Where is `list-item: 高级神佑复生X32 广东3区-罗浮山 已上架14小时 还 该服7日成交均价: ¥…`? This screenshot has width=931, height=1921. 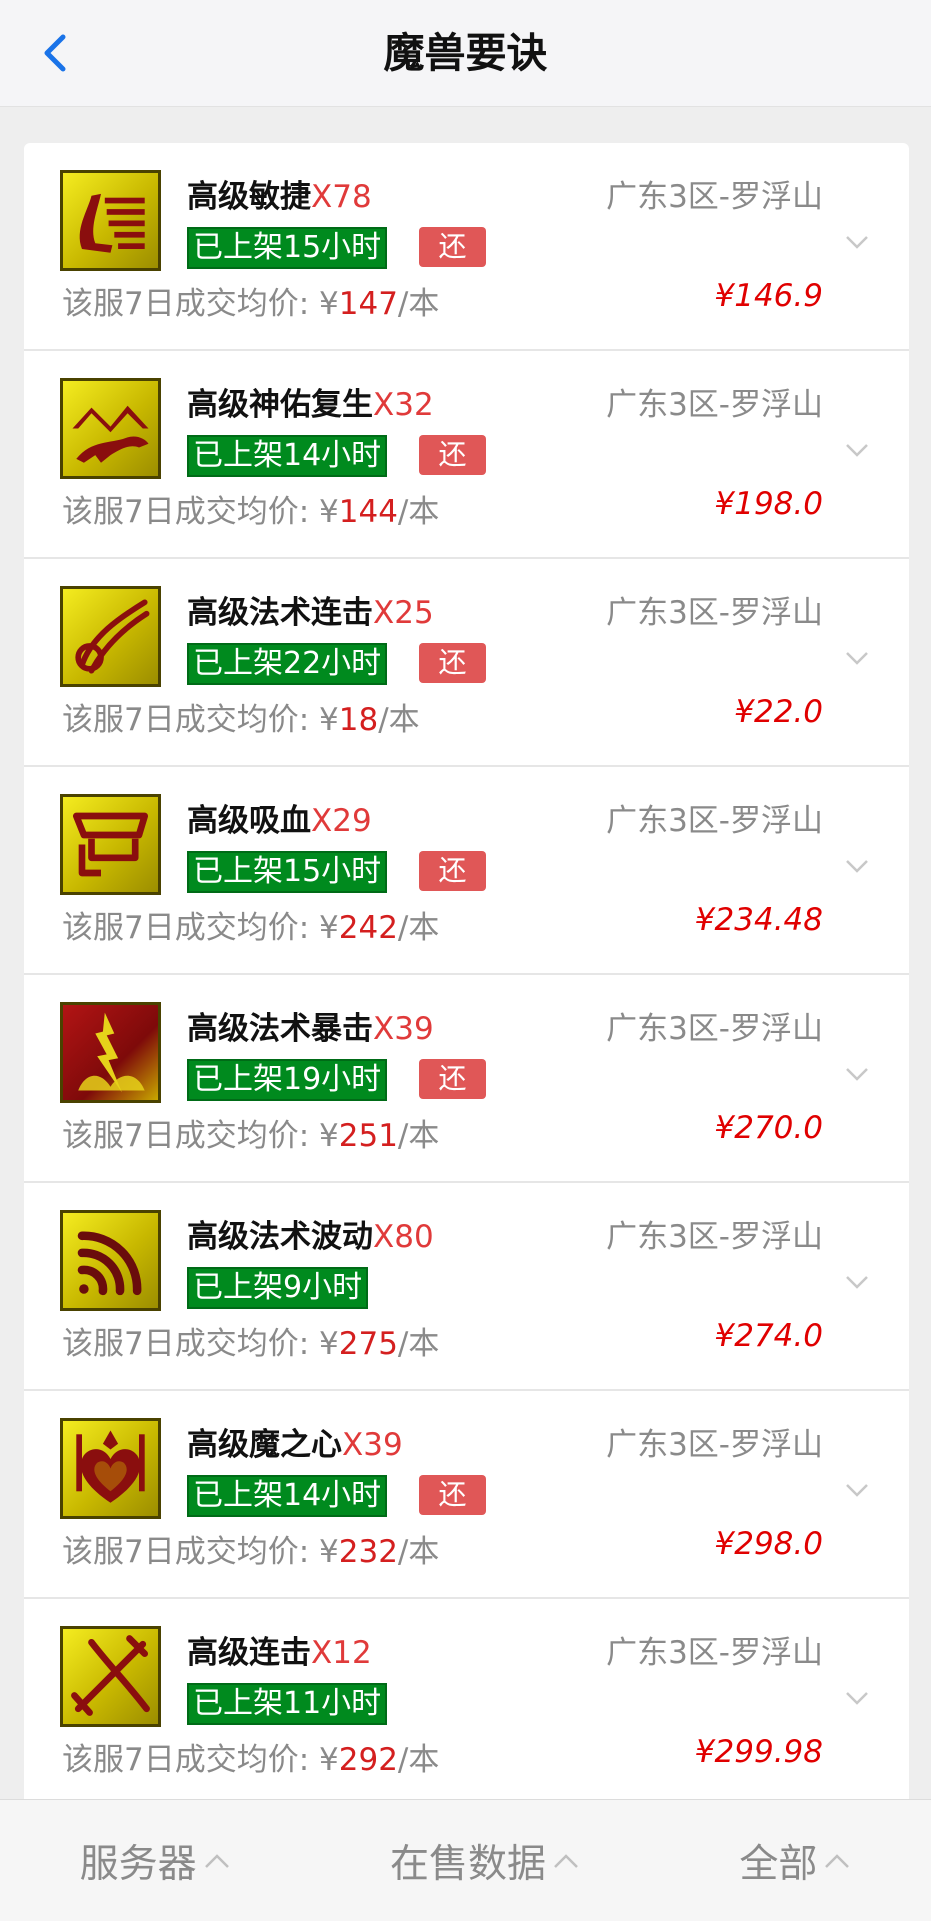 list-item: 高级神佑复生X32 广东3区-罗浮山 已上架14小时 还 该服7日成交均价: ¥… is located at coordinates (466, 455).